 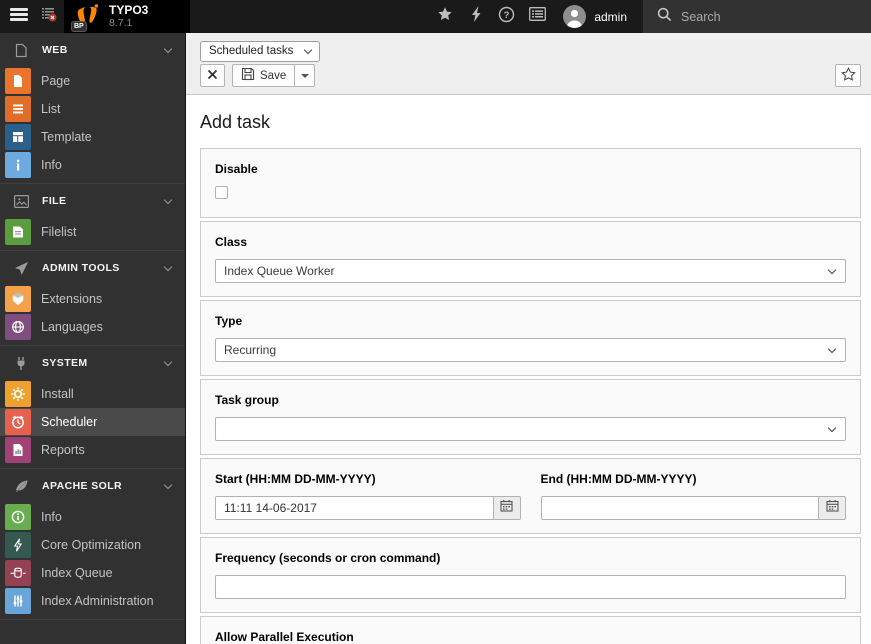 I want to click on page-module-icon, so click(x=18, y=81).